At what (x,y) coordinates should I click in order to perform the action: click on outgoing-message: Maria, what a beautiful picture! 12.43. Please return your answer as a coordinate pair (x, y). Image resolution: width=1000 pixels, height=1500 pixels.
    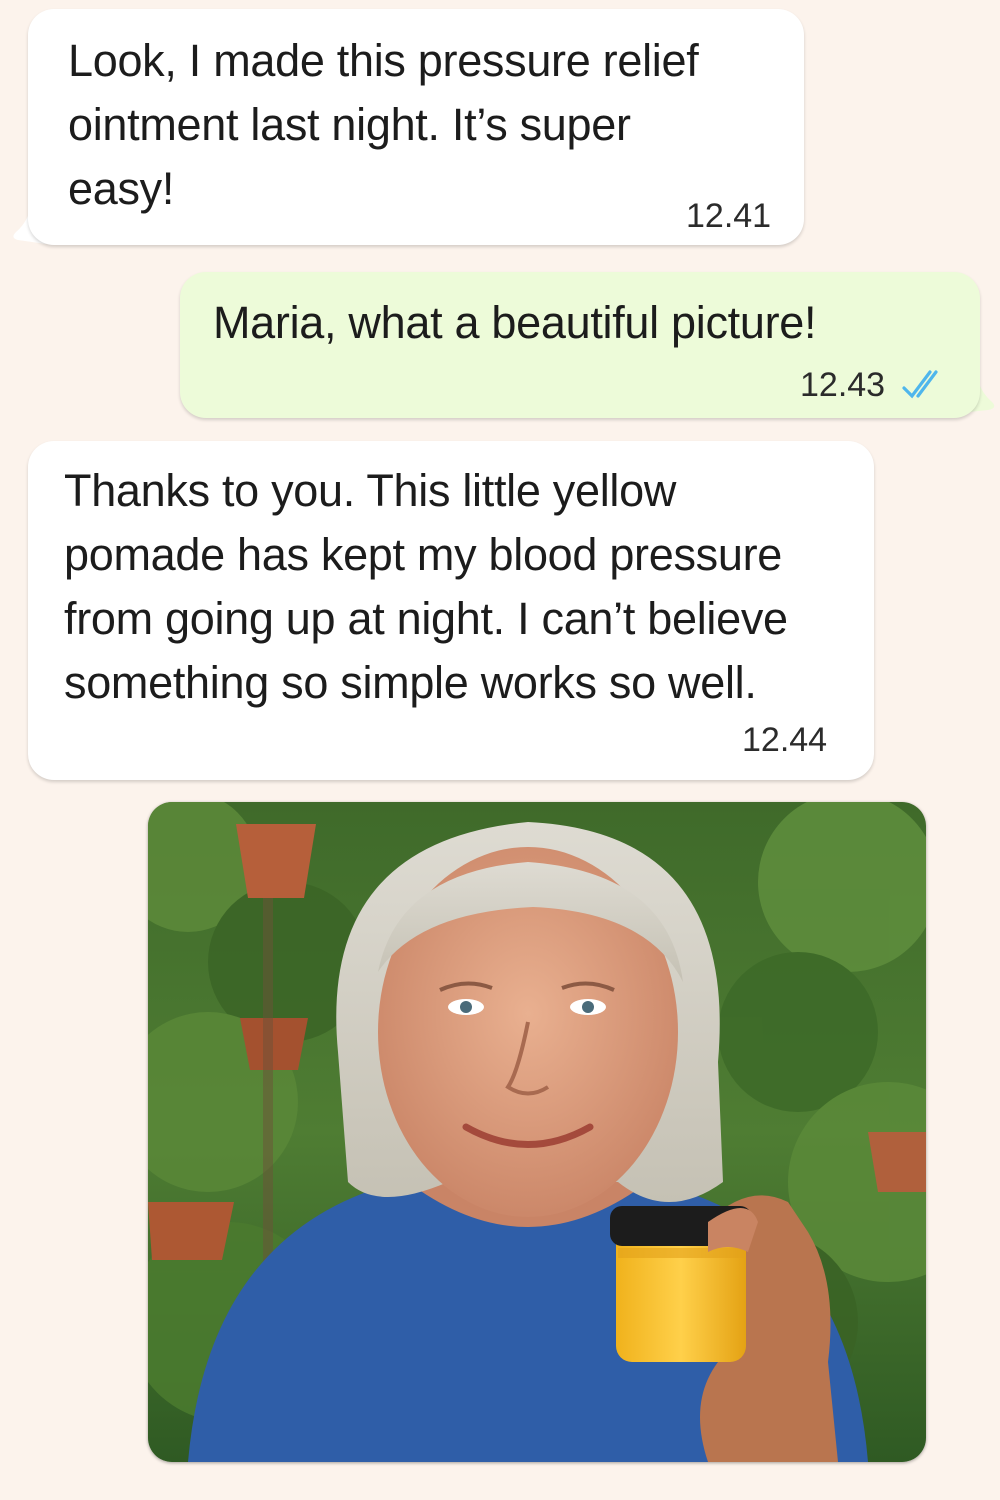
    Looking at the image, I should click on (580, 345).